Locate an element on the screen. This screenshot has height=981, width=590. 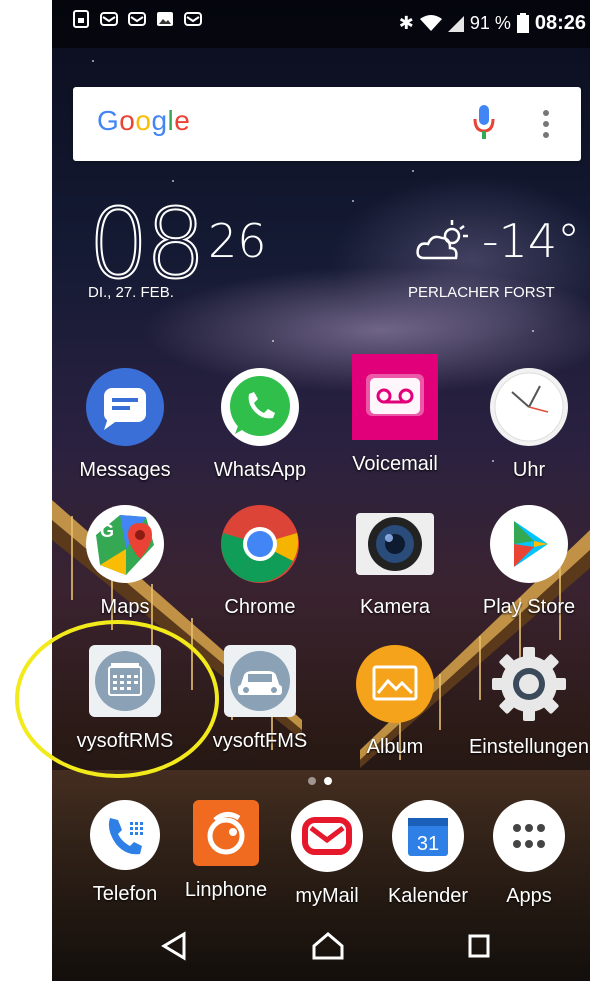
app-whatsapp: WhatsApp is located at coordinates (260, 425).